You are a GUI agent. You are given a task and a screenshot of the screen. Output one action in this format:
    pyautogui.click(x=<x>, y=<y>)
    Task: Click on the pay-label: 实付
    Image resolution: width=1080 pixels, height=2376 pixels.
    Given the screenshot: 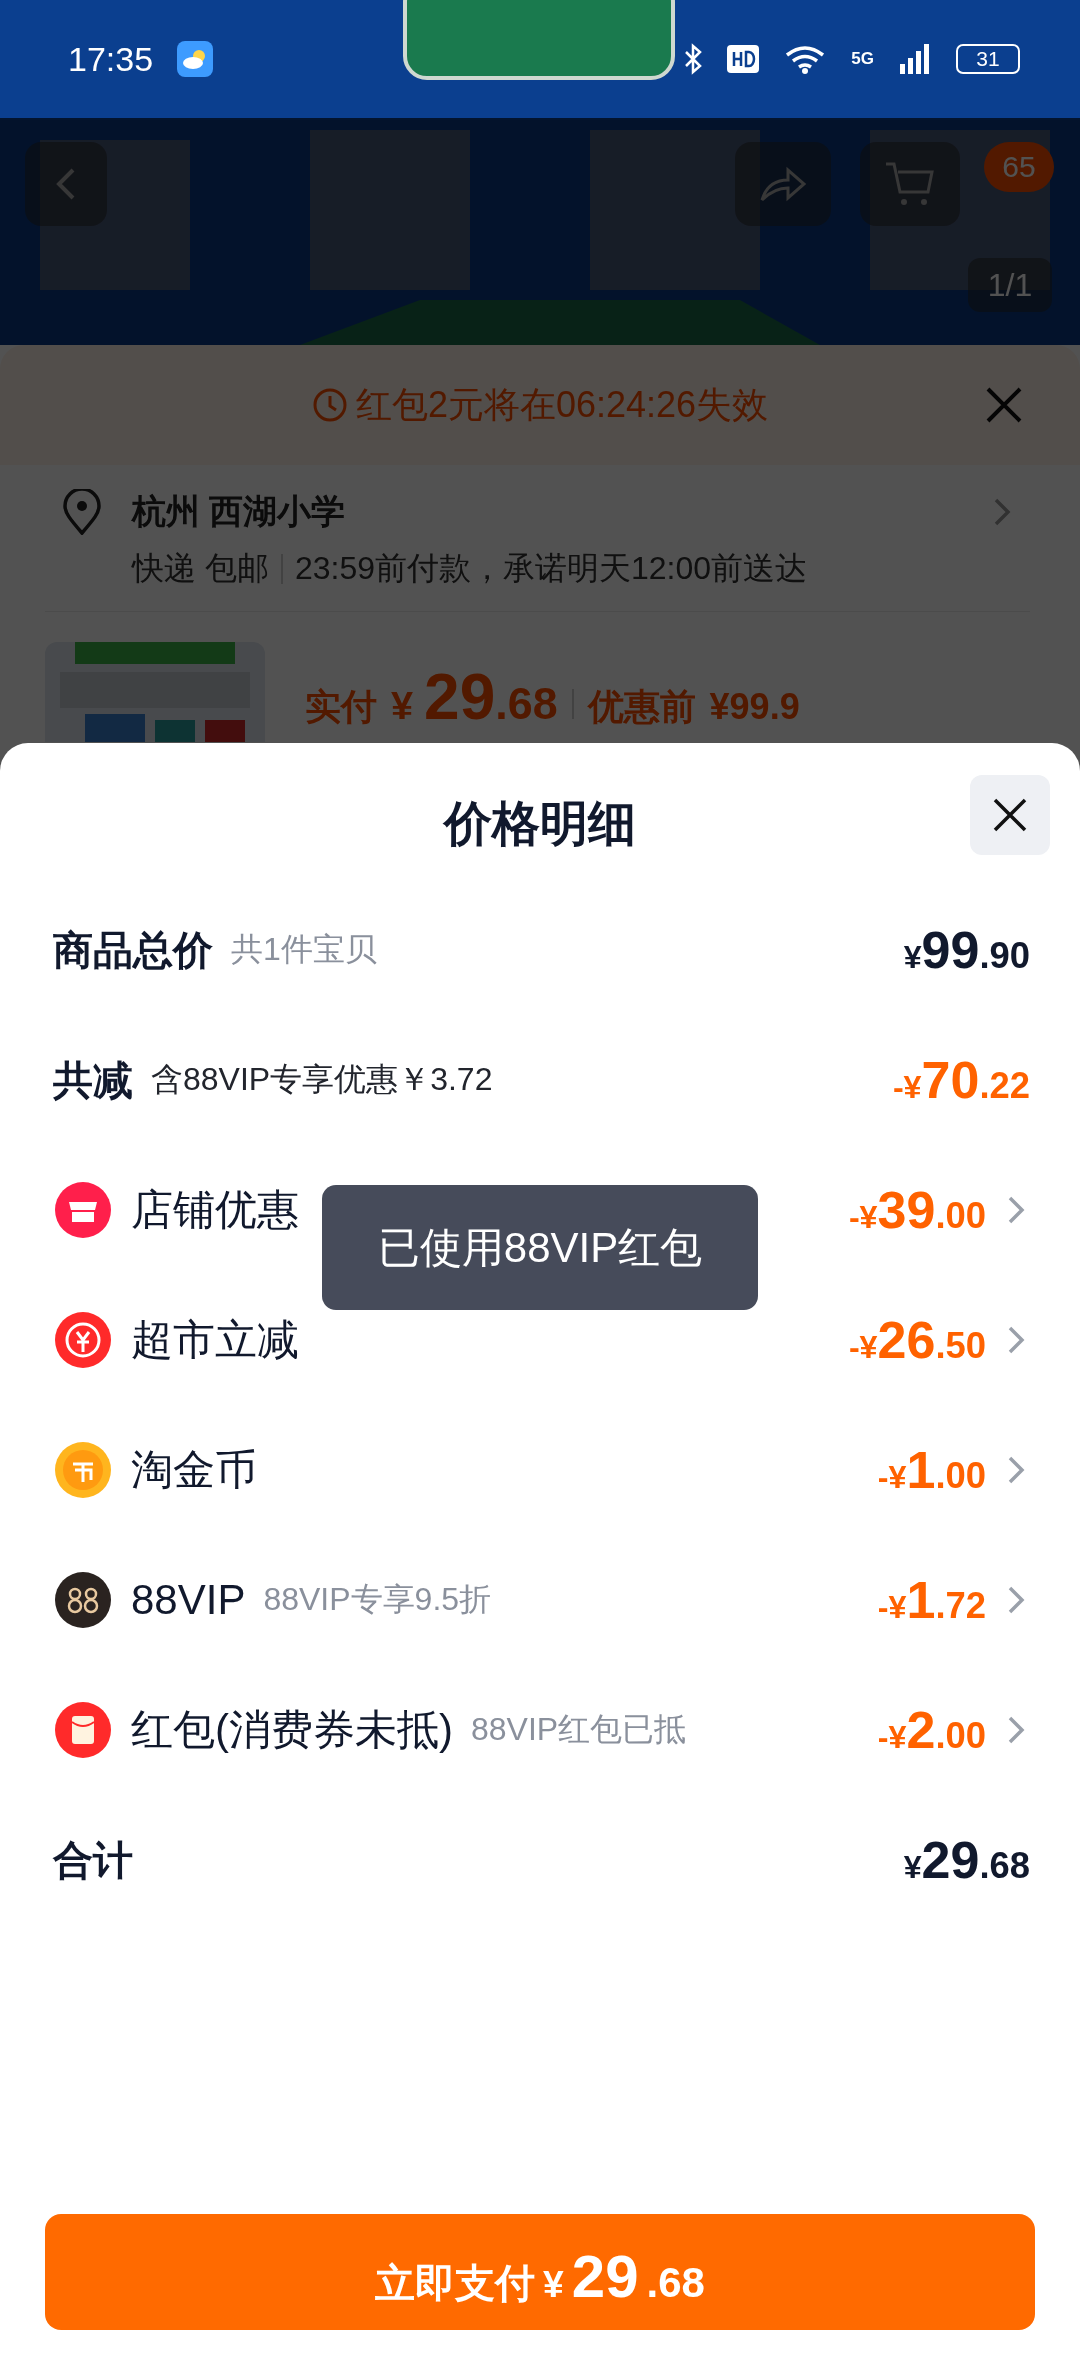 What is the action you would take?
    pyautogui.click(x=341, y=707)
    